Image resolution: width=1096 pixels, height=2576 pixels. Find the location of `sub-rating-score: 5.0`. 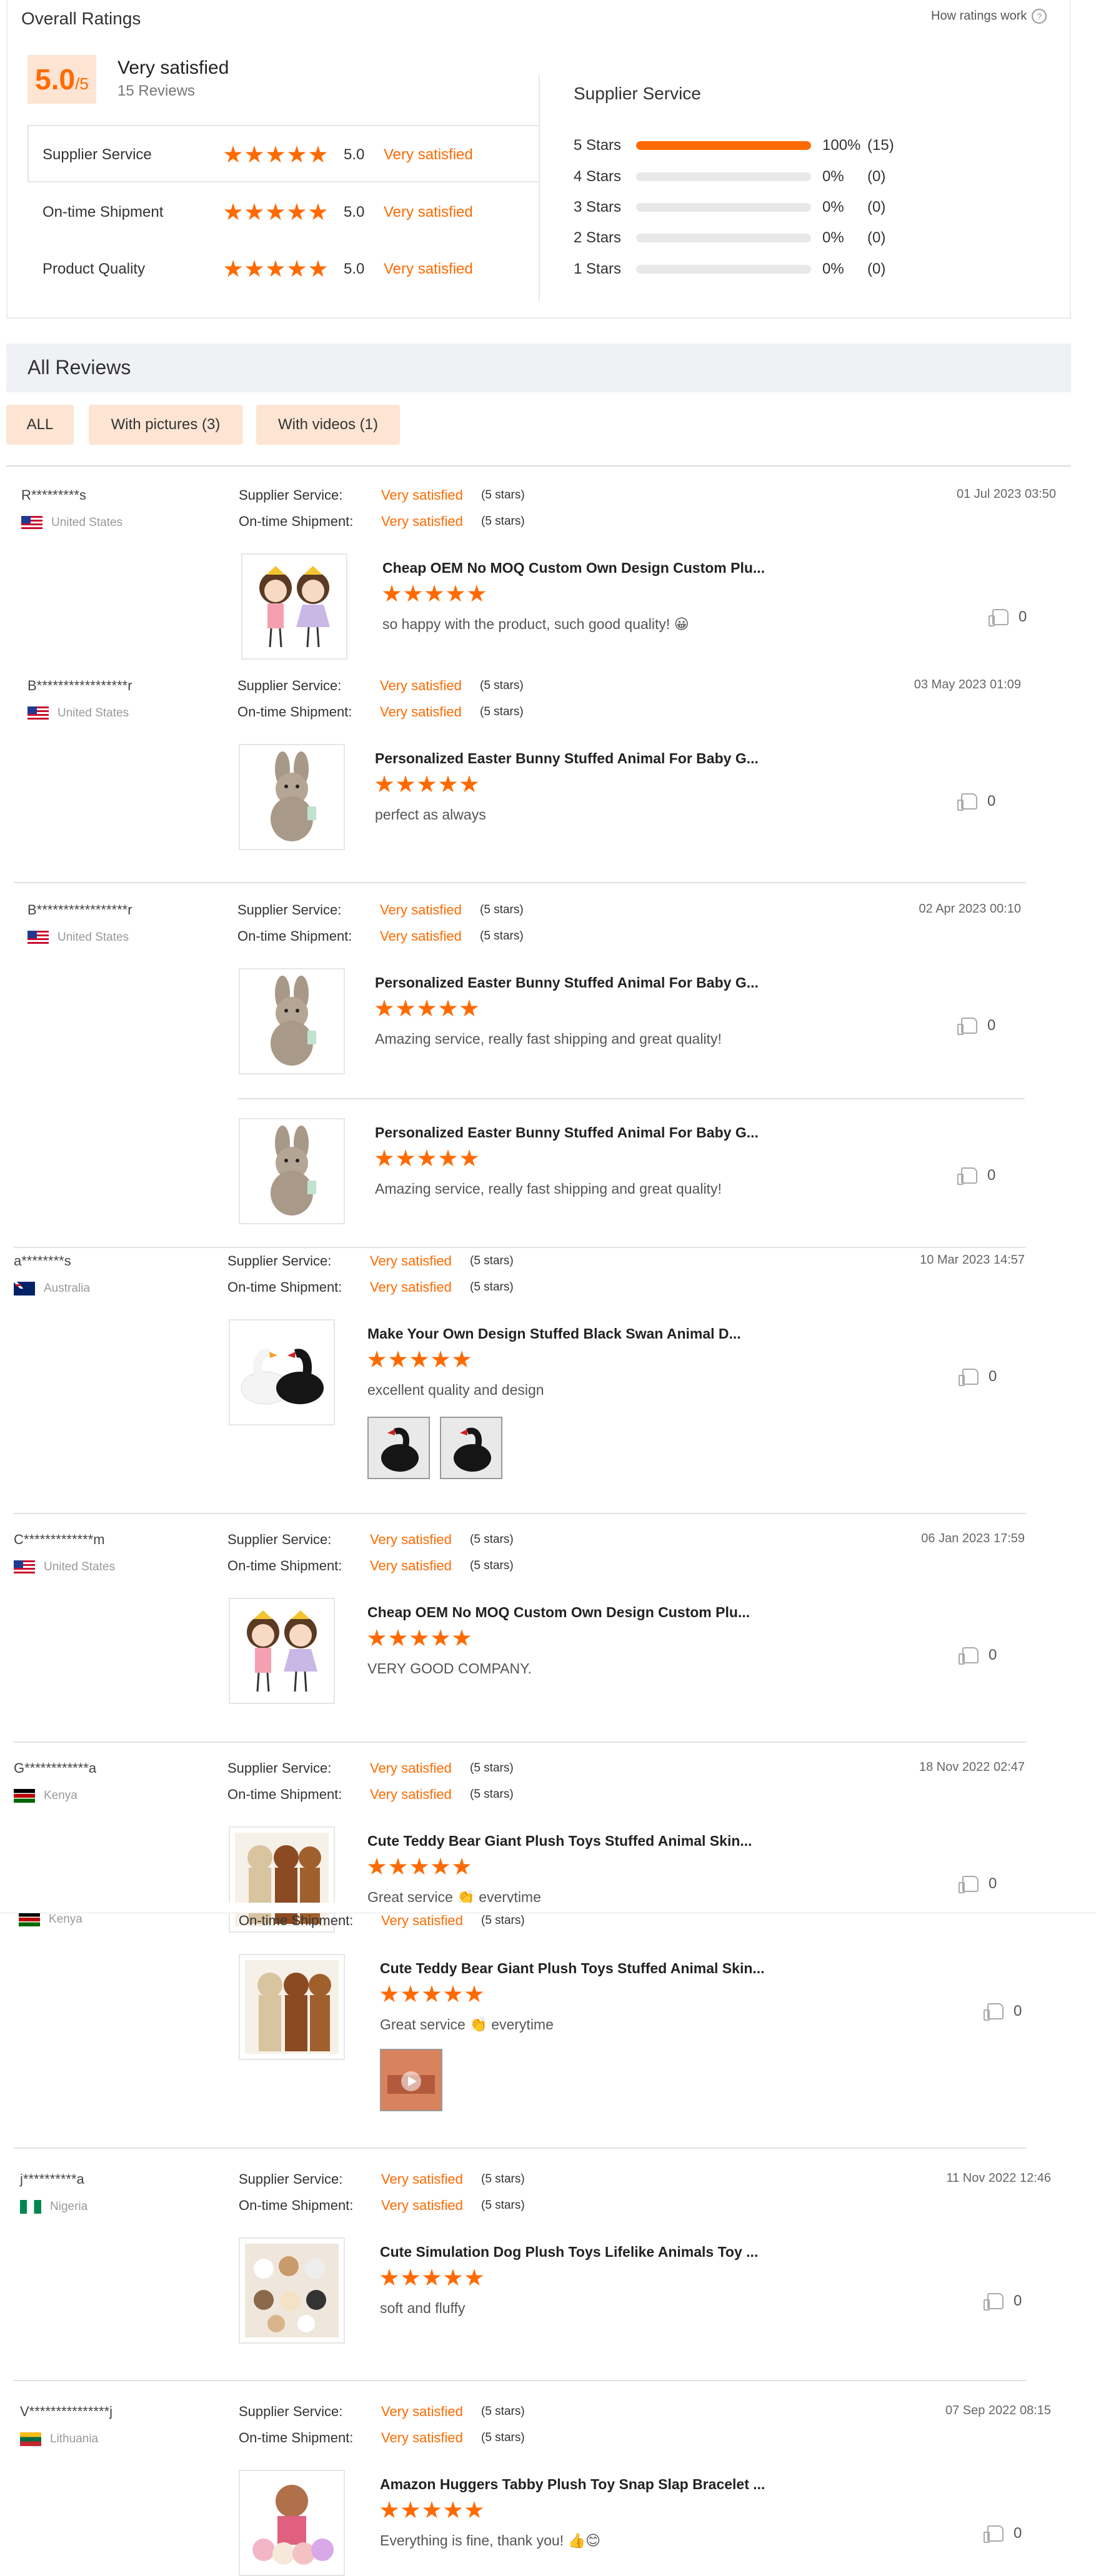

sub-rating-score: 5.0 is located at coordinates (354, 154).